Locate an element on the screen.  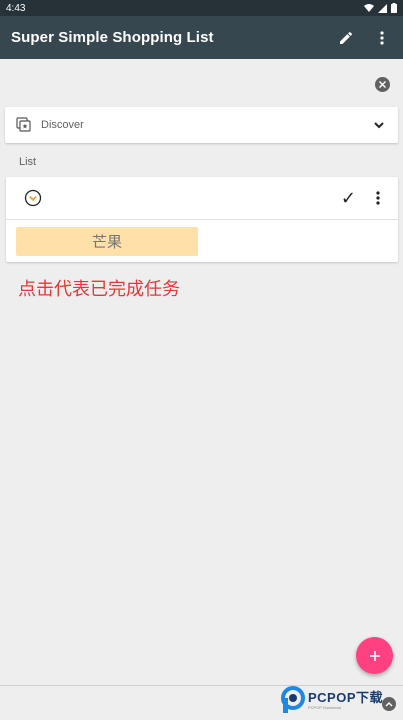
signal-icon is located at coordinates (382, 8).